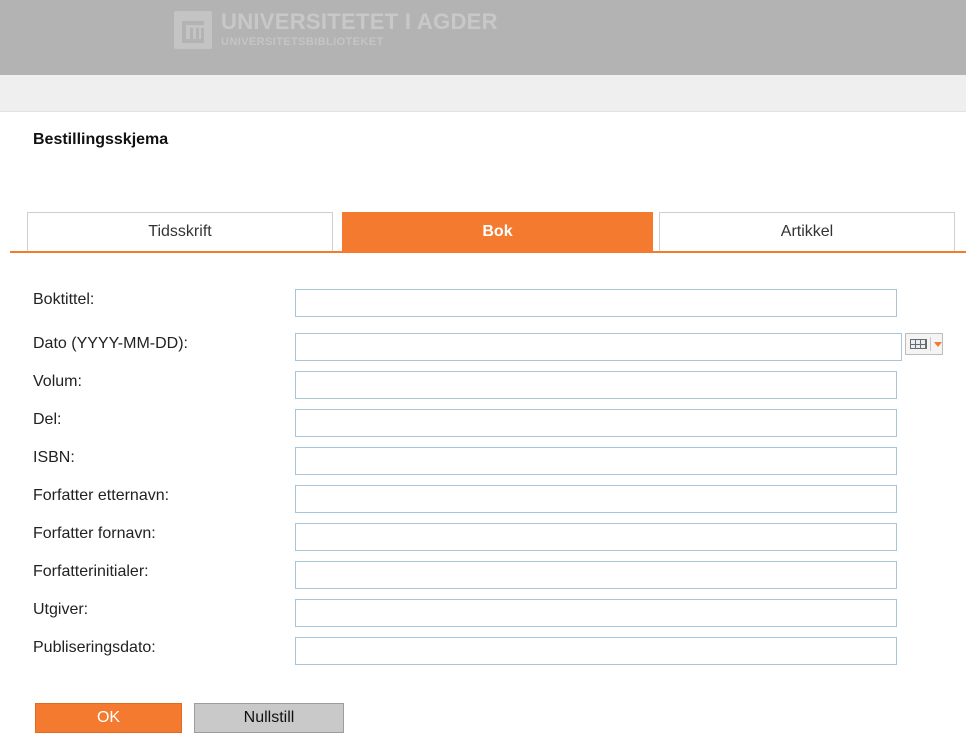 Image resolution: width=966 pixels, height=733 pixels. Describe the element at coordinates (596, 499) in the screenshot. I see `forfatter-etternavn-input` at that location.